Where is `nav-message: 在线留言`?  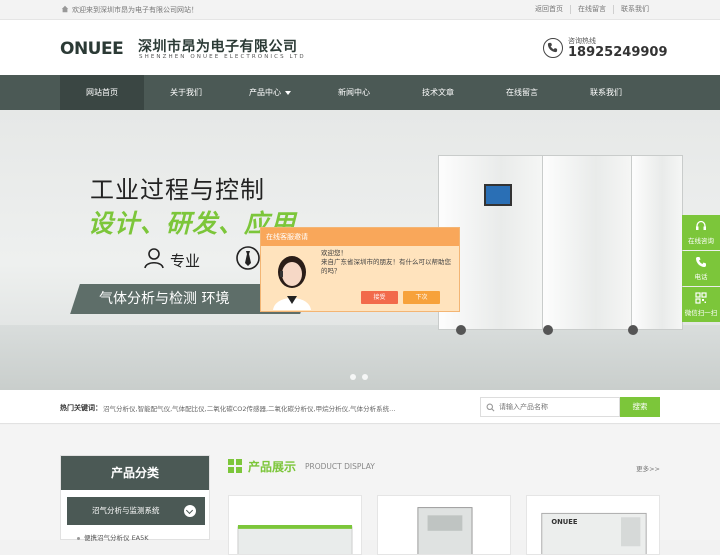 nav-message: 在线留言 is located at coordinates (522, 92).